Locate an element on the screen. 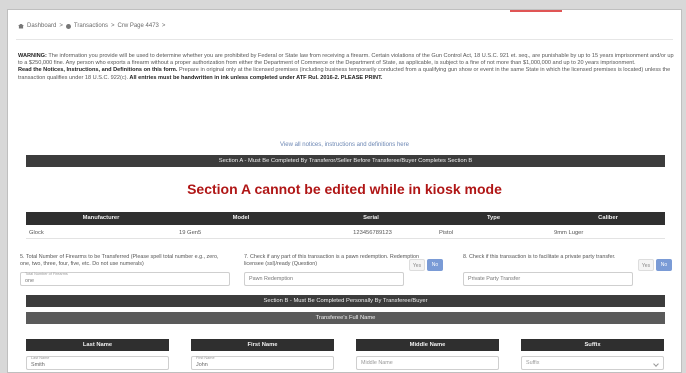  field-placeholder: Middle Name is located at coordinates (377, 363).